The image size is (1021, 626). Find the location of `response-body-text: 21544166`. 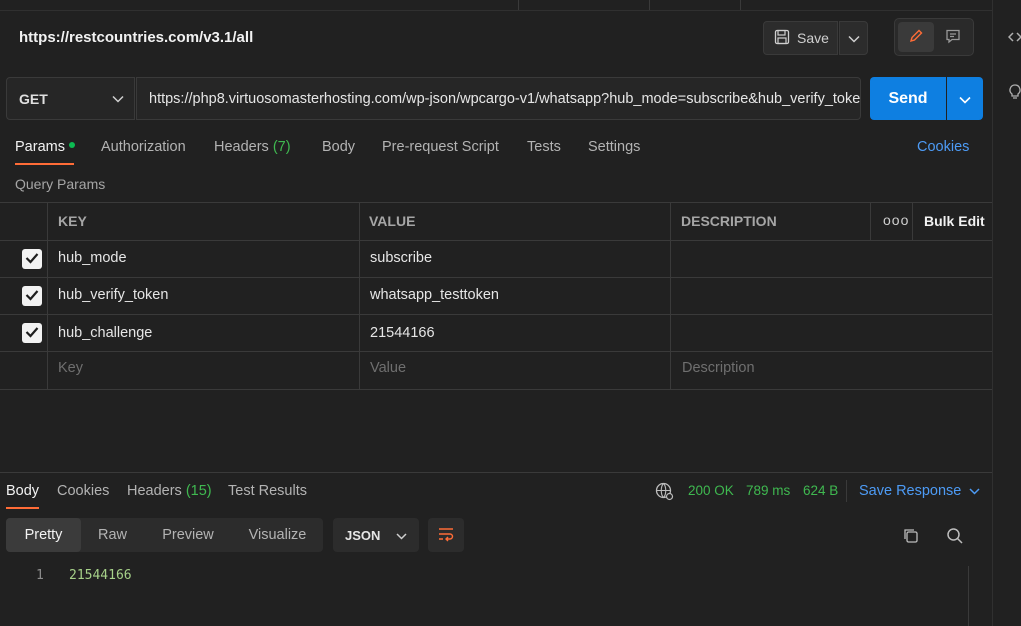

response-body-text: 21544166 is located at coordinates (100, 575).